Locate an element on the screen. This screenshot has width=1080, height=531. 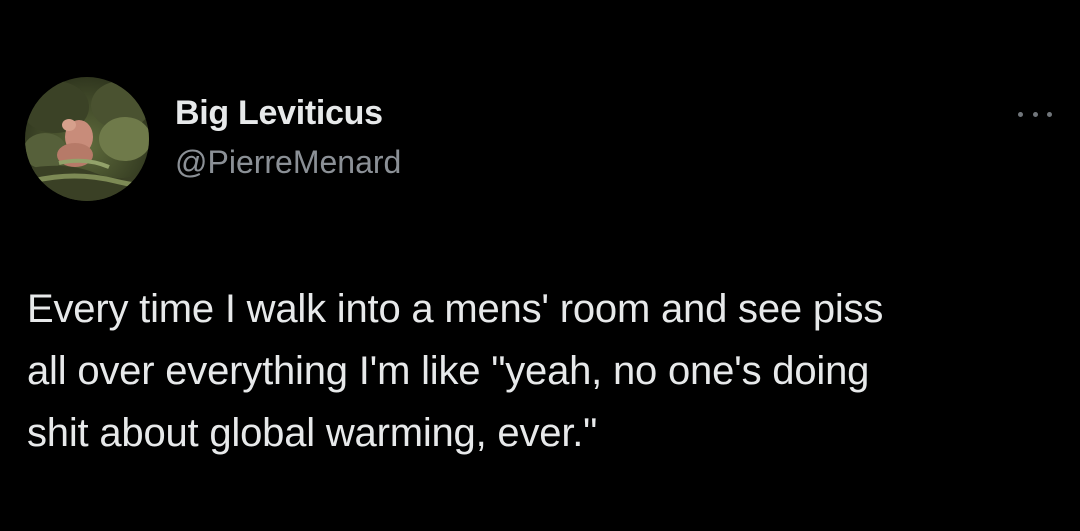
avatar is located at coordinates (87, 139).